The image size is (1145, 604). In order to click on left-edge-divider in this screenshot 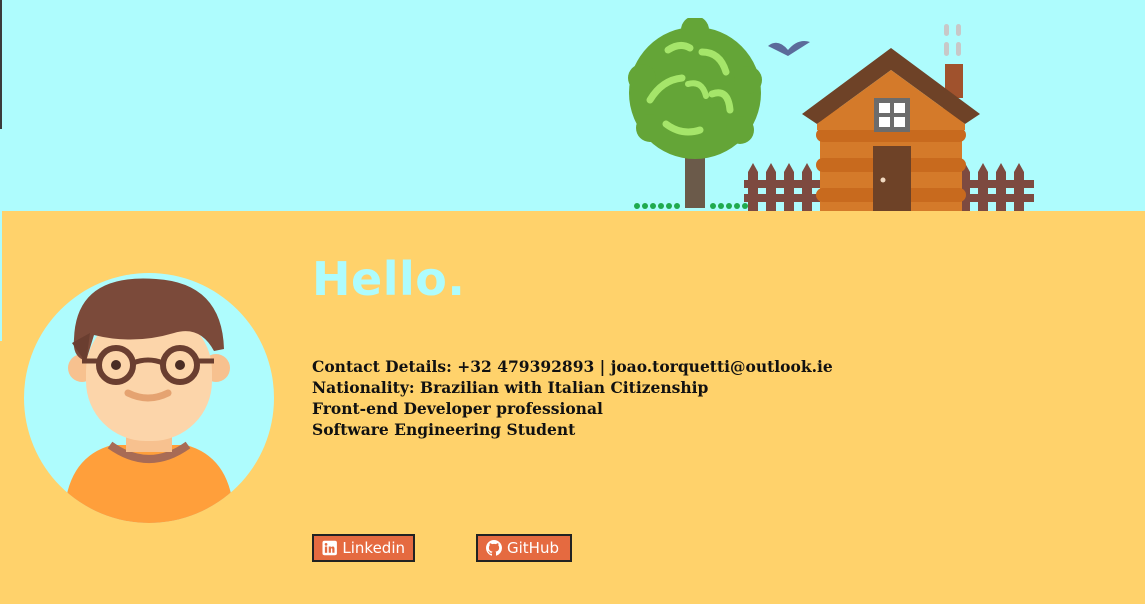, I will do `click(1, 64)`.